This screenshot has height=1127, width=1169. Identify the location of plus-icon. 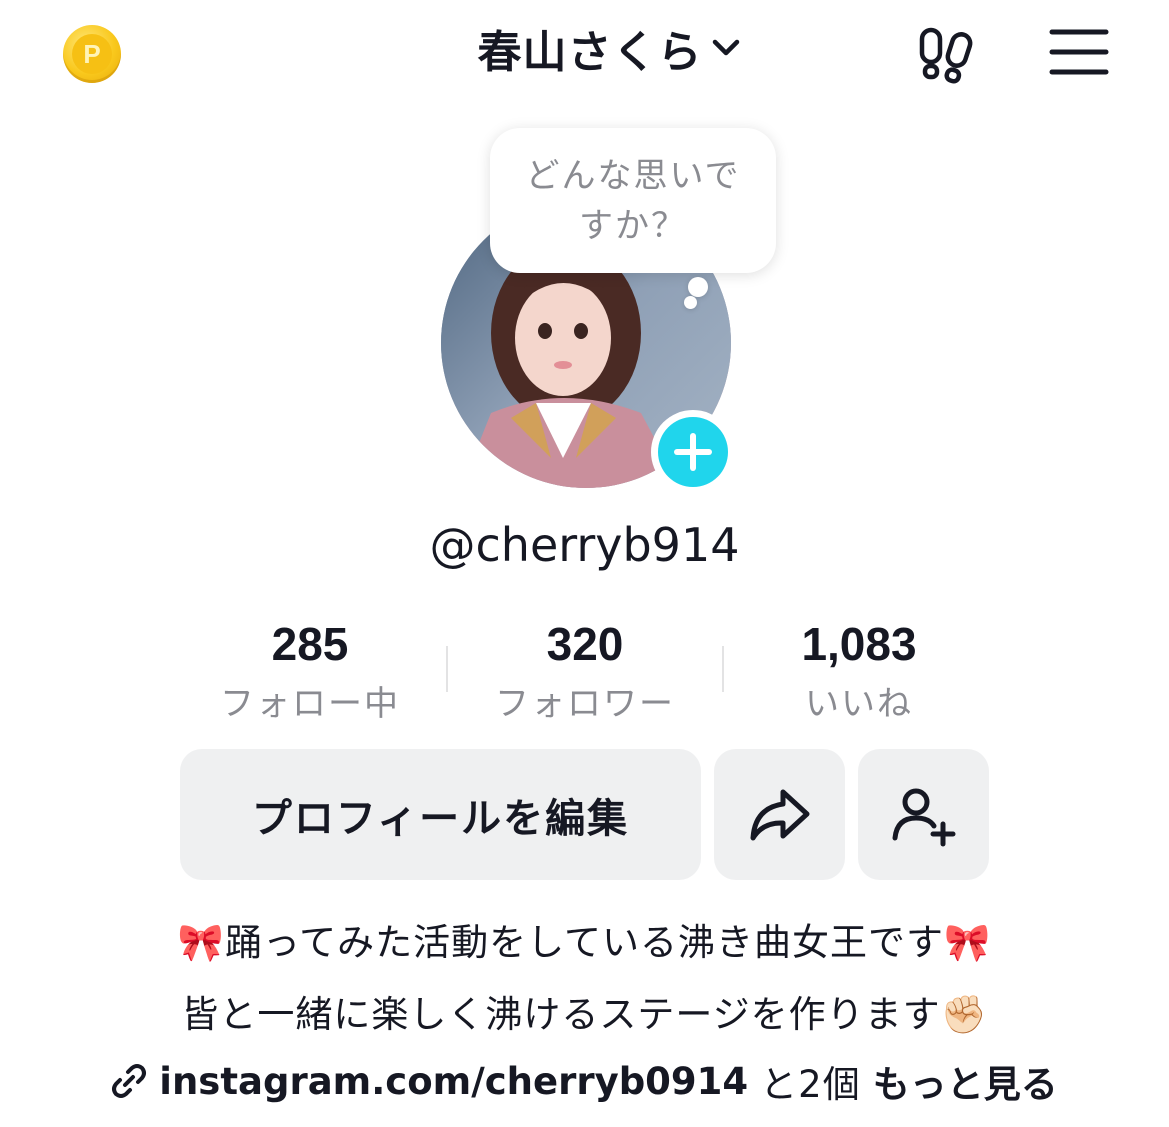
(693, 452).